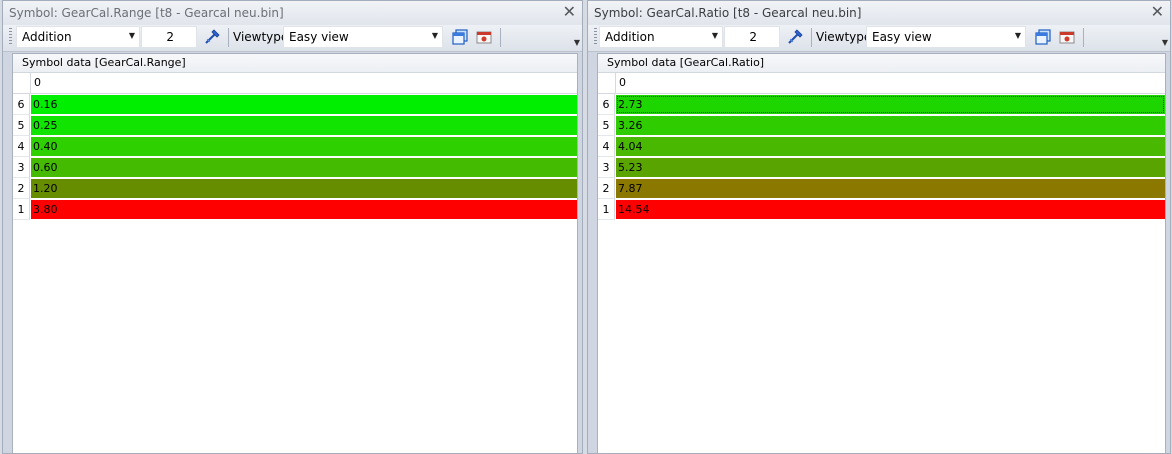  I want to click on table-row: 2 1.20, so click(295, 188).